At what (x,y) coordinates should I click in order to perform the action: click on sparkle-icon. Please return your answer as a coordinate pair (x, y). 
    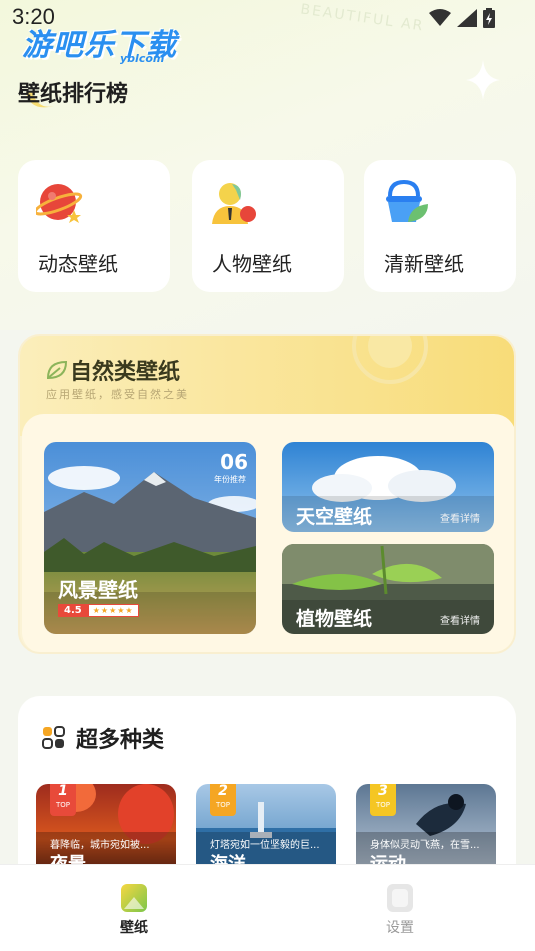
    Looking at the image, I should click on (483, 80).